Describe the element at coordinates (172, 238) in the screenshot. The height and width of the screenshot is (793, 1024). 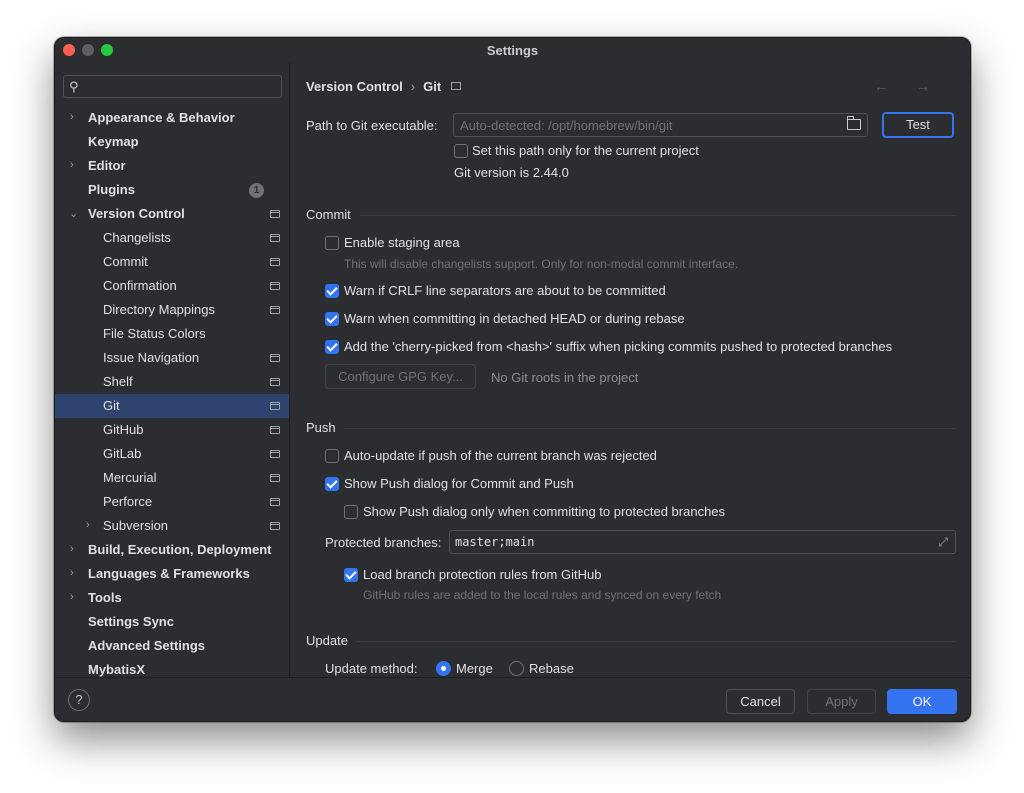
I see `sidebar-item-changelists: Changelists` at that location.